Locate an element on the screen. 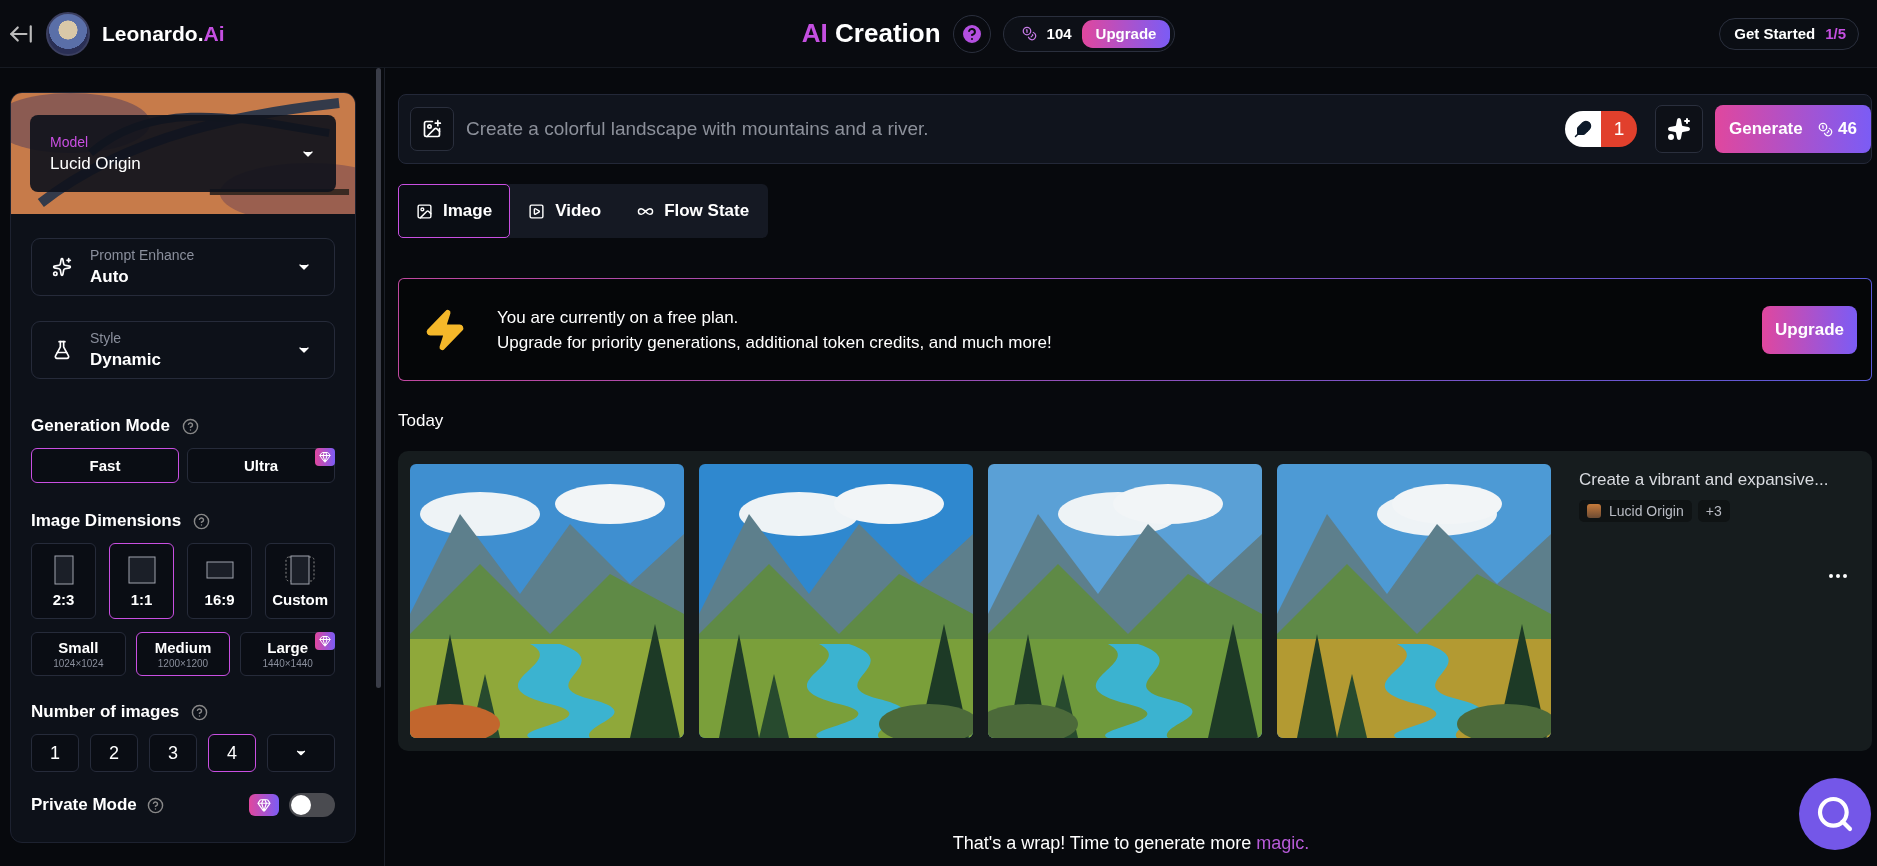 The width and height of the screenshot is (1877, 866). mode-tab: Image is located at coordinates (454, 211).